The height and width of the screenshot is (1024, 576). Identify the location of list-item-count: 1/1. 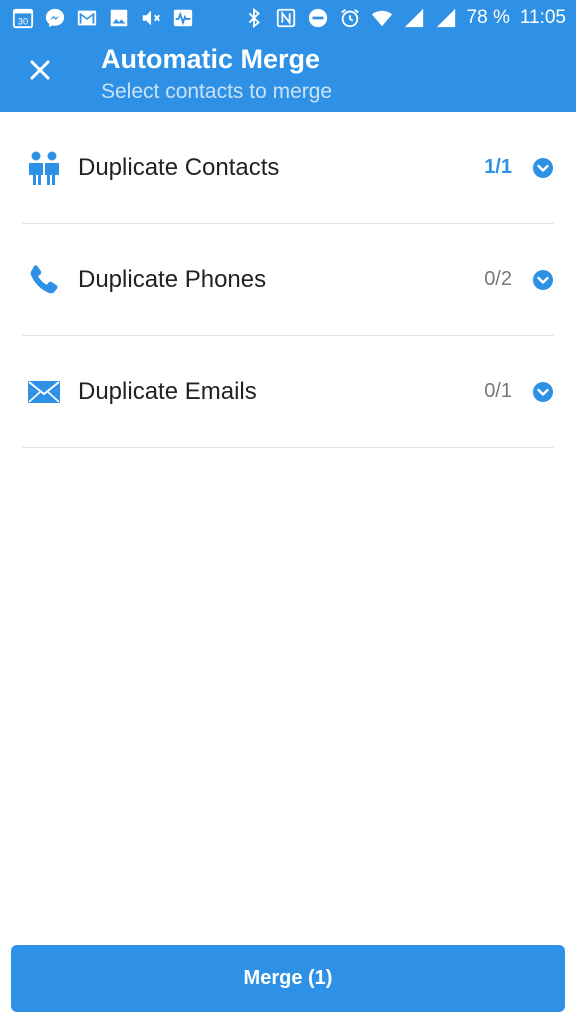
(498, 167).